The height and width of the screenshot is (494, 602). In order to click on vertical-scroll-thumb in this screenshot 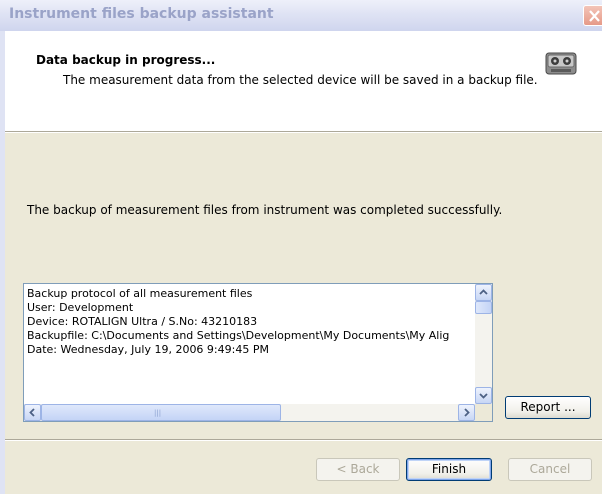, I will do `click(483, 307)`.